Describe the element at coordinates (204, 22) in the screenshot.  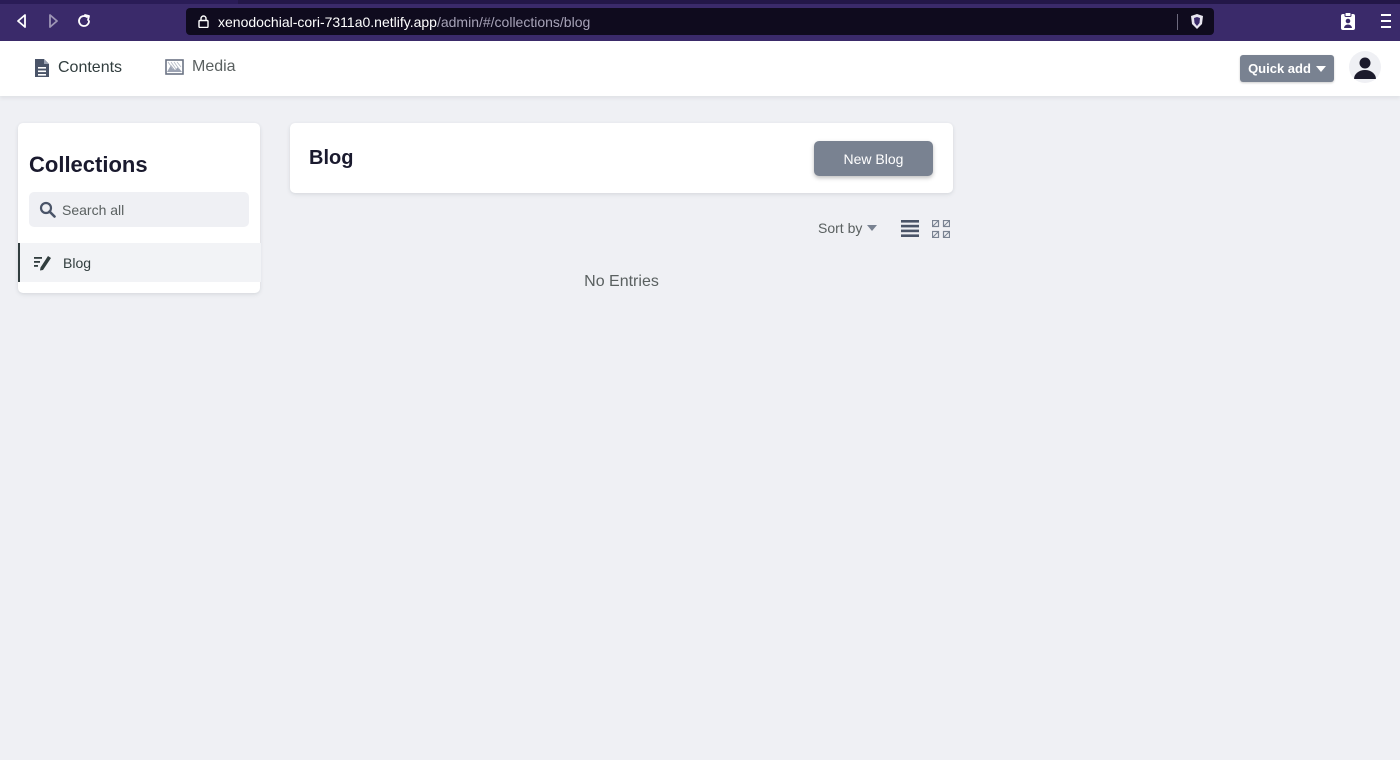
I see `lock-icon` at that location.